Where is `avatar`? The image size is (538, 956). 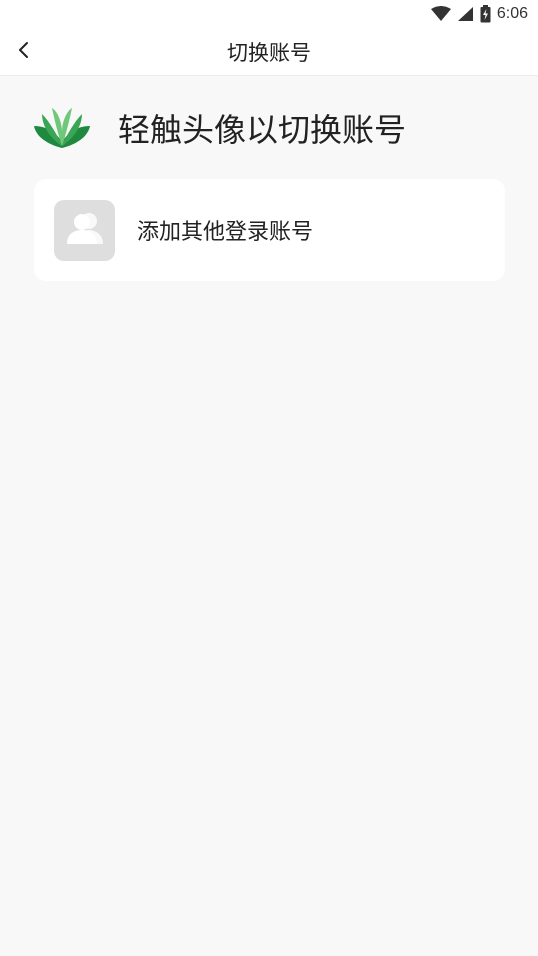
avatar is located at coordinates (84, 230).